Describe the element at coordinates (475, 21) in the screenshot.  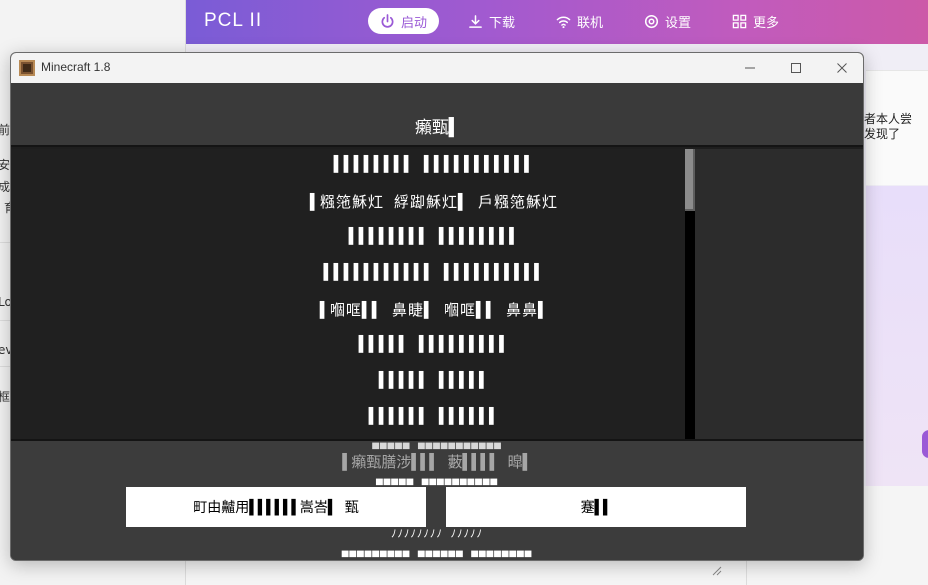
I see `download-icon` at that location.